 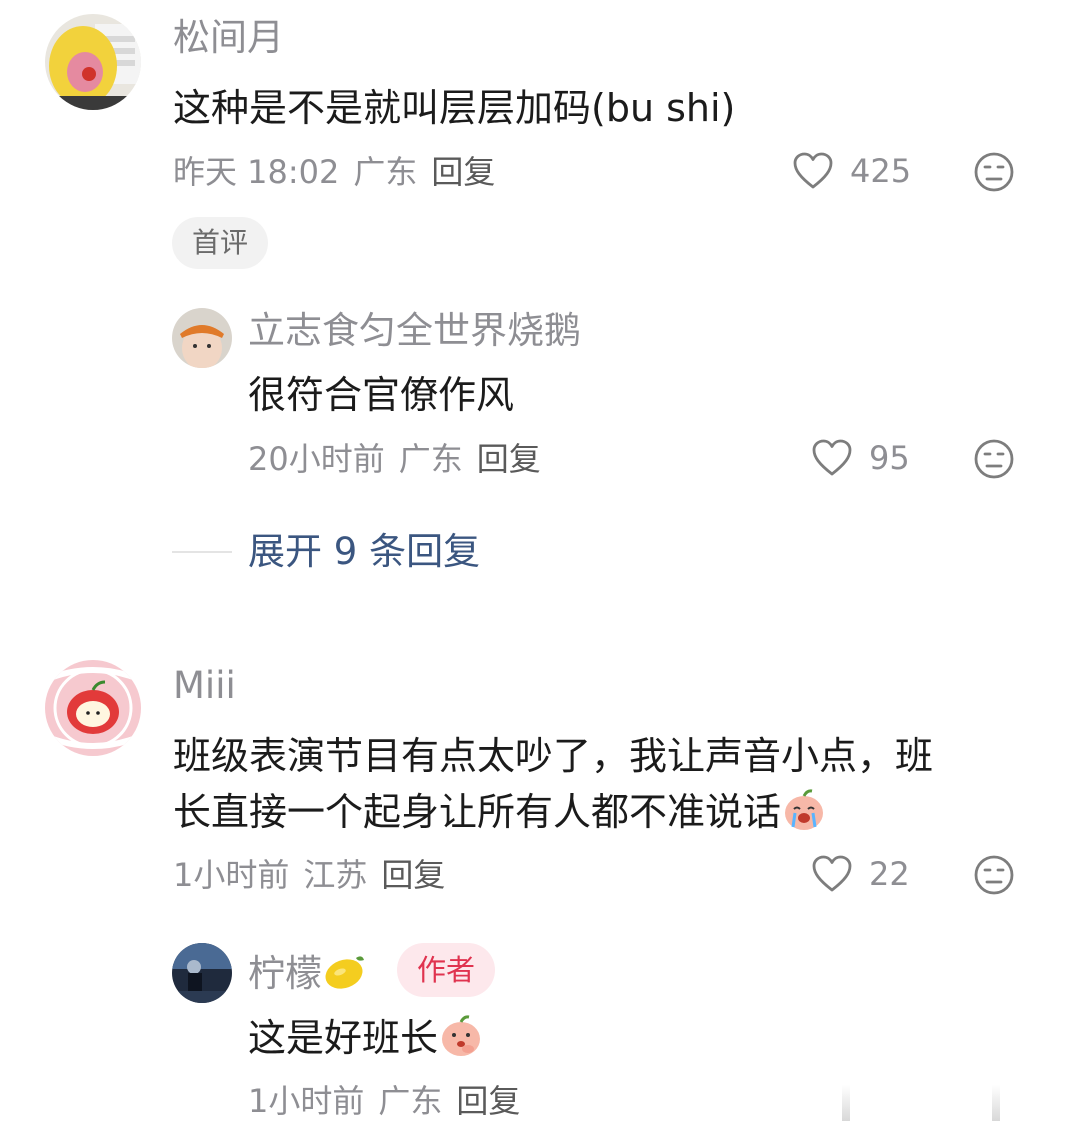 What do you see at coordinates (202, 552) in the screenshot?
I see `expand-divider` at bounding box center [202, 552].